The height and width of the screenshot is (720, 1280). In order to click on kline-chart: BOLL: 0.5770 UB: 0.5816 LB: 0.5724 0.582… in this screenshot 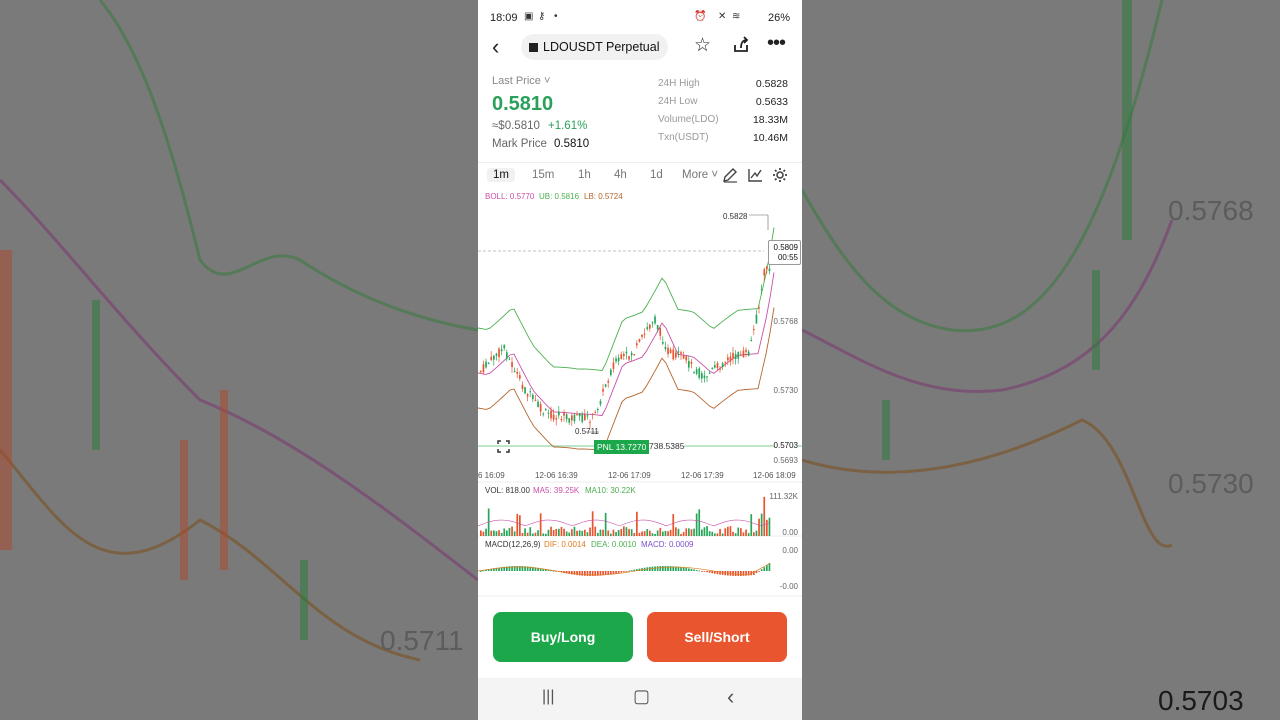, I will do `click(640, 394)`.